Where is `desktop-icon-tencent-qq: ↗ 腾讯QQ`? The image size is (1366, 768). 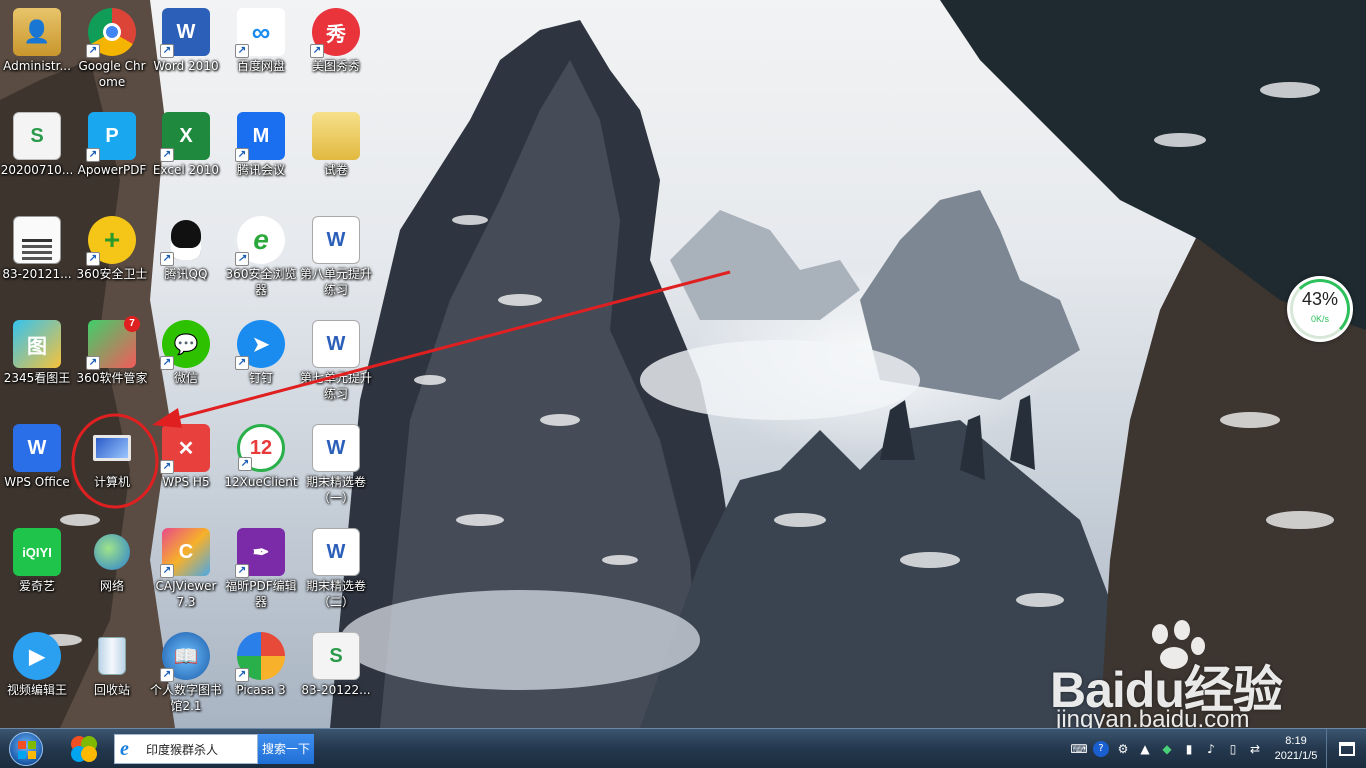
desktop-icon-tencent-qq: ↗ 腾讯QQ is located at coordinates (186, 249).